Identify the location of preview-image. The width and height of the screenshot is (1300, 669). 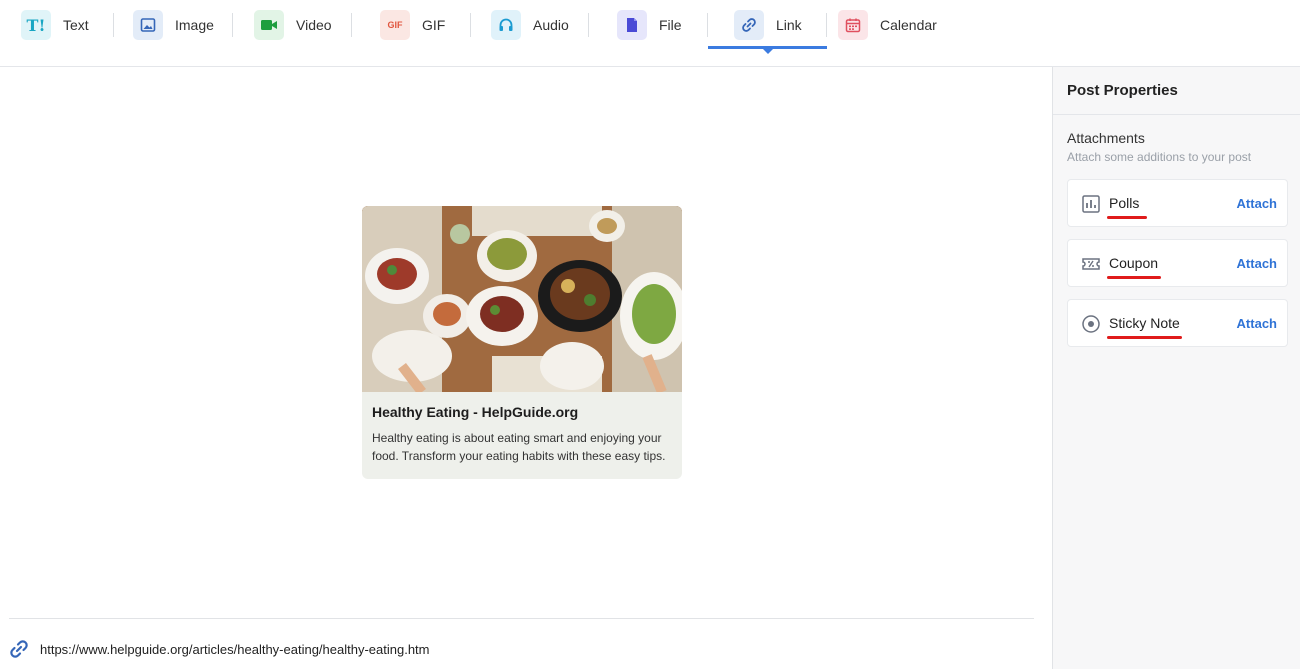
(522, 299).